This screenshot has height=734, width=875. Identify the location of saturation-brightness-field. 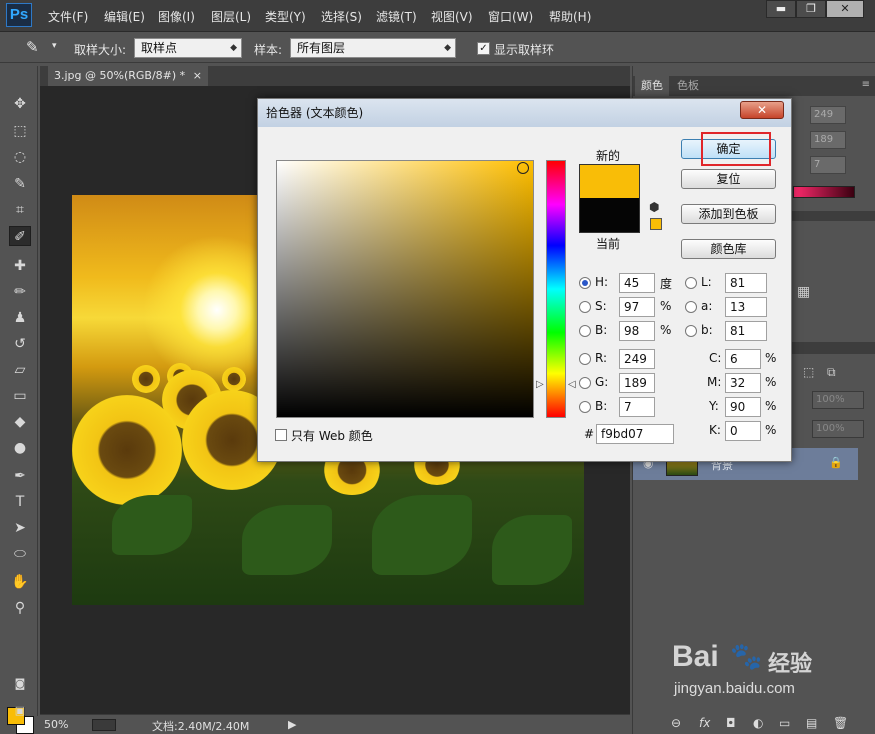
(405, 289).